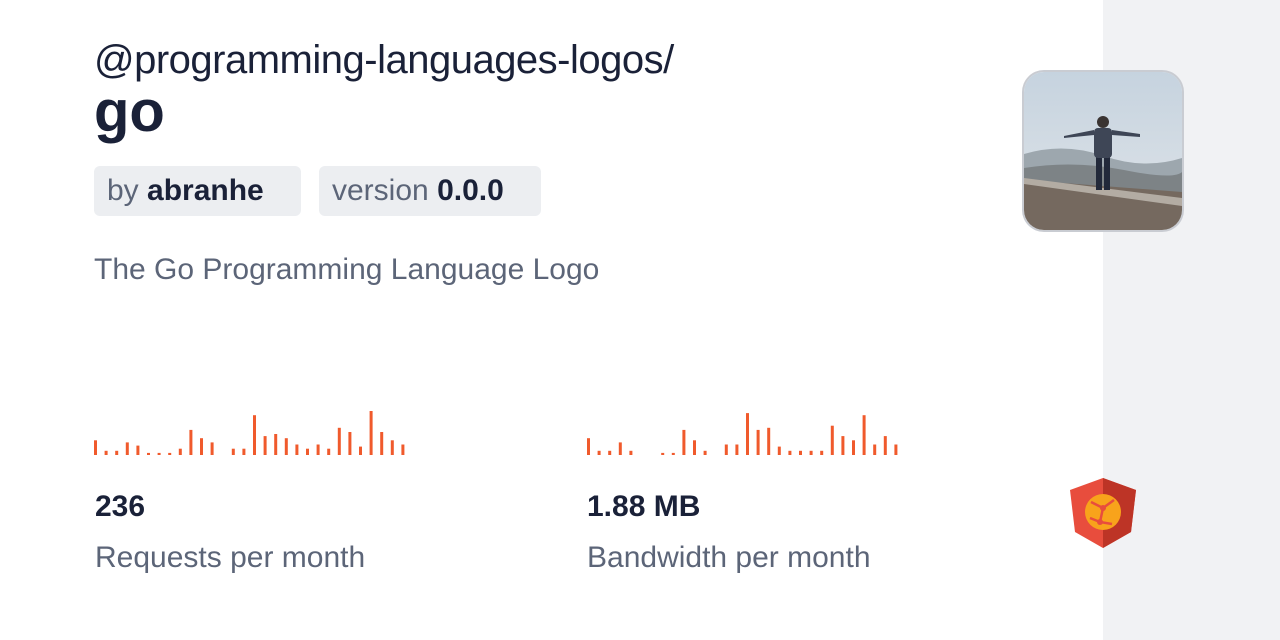 This screenshot has height=640, width=1280. What do you see at coordinates (644, 506) in the screenshot?
I see `bandwidth-value: 1.88 MB` at bounding box center [644, 506].